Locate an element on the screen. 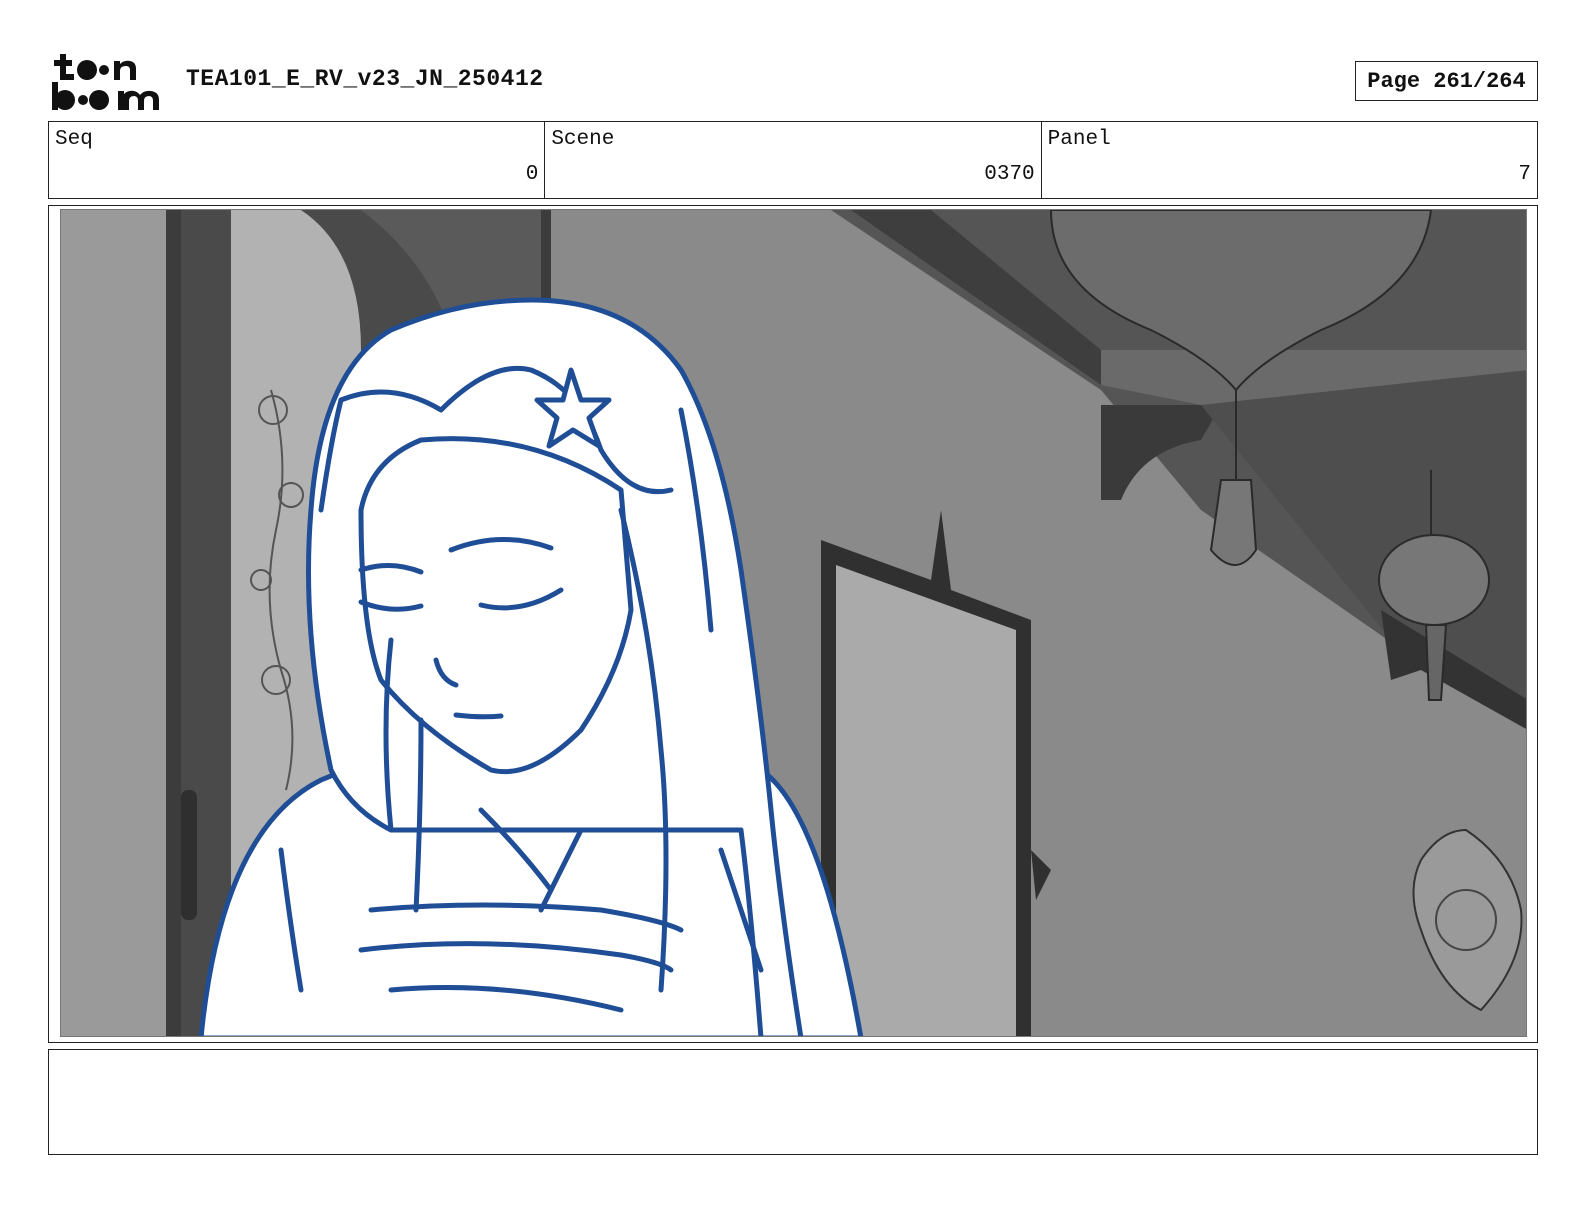  scene-value: 0370 is located at coordinates (1009, 174).